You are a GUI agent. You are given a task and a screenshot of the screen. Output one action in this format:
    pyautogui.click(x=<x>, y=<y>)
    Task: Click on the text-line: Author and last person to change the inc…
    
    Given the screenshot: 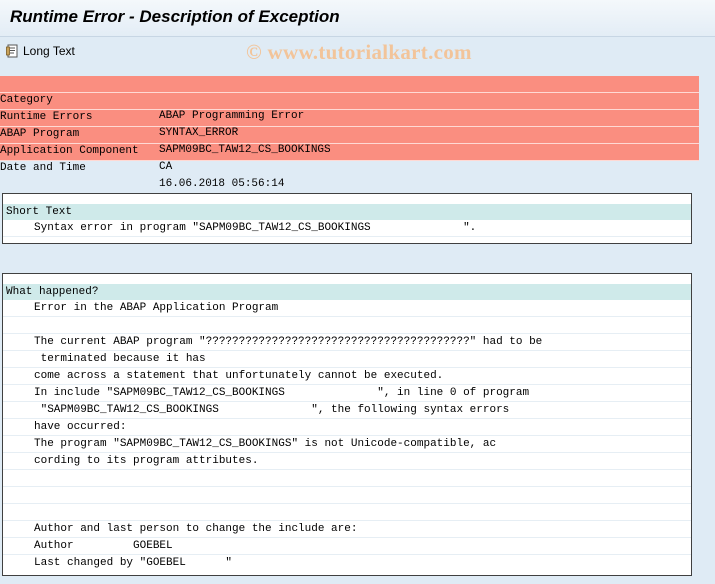 What is the action you would take?
    pyautogui.click(x=347, y=529)
    